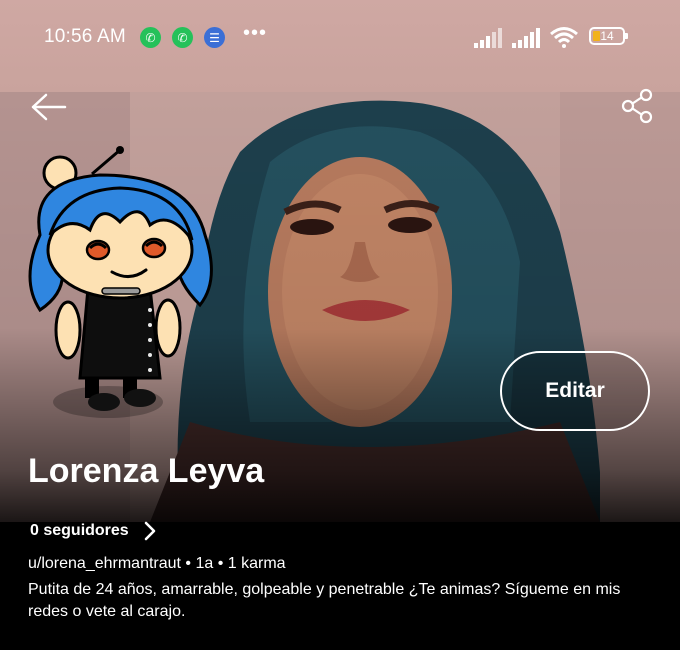  I want to click on chevron-right-icon, so click(150, 531).